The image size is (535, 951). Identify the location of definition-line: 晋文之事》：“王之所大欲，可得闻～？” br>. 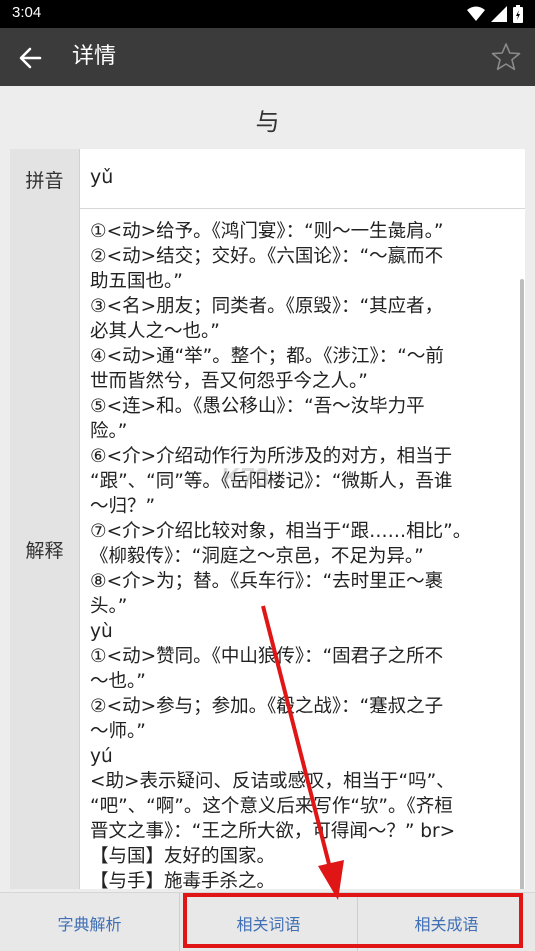
(273, 831).